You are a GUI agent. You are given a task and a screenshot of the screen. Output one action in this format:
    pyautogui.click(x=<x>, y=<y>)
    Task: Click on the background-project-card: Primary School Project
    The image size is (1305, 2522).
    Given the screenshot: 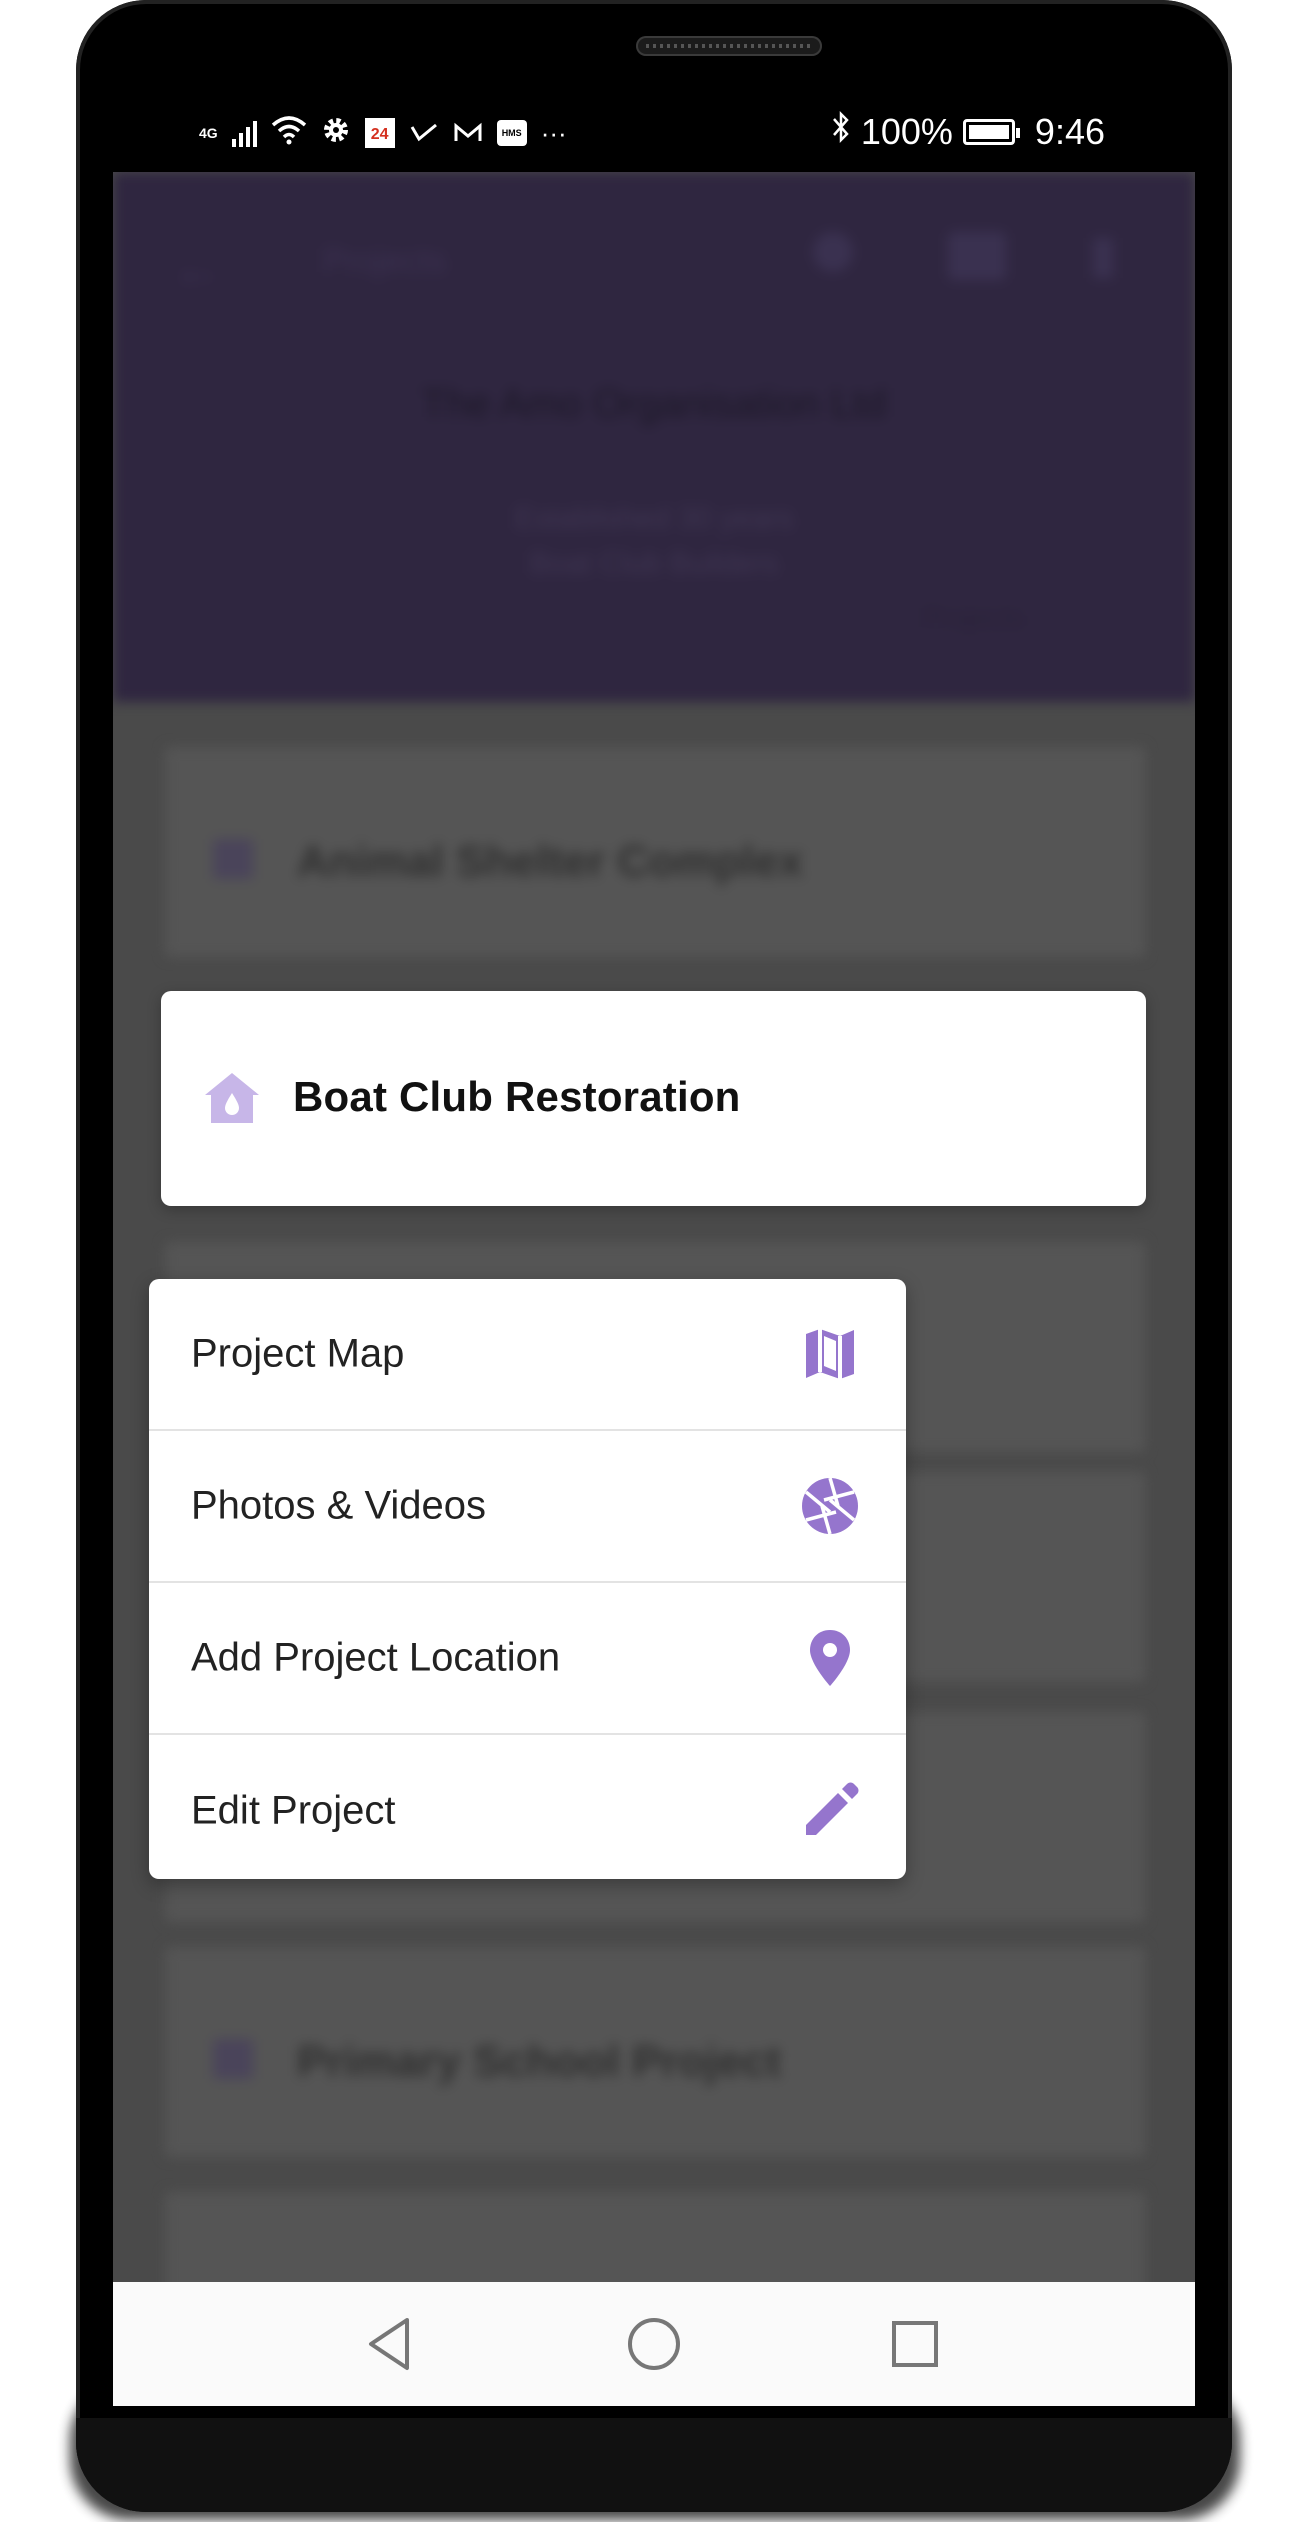 What is the action you would take?
    pyautogui.click(x=655, y=2052)
    